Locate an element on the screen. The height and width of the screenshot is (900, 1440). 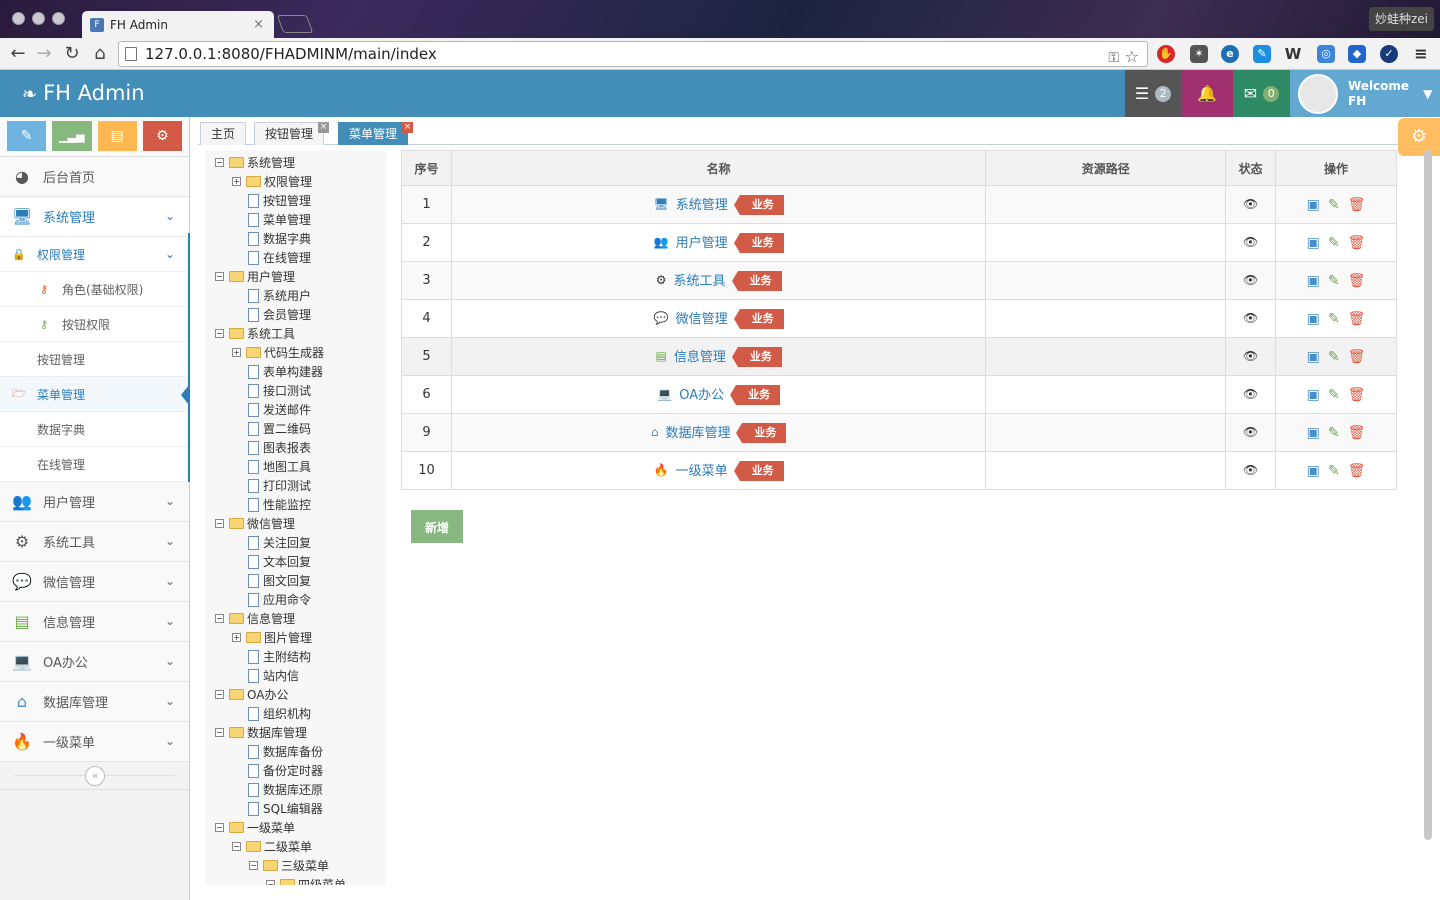
tab-button-manage: 按钮管理 × is located at coordinates (292, 133).